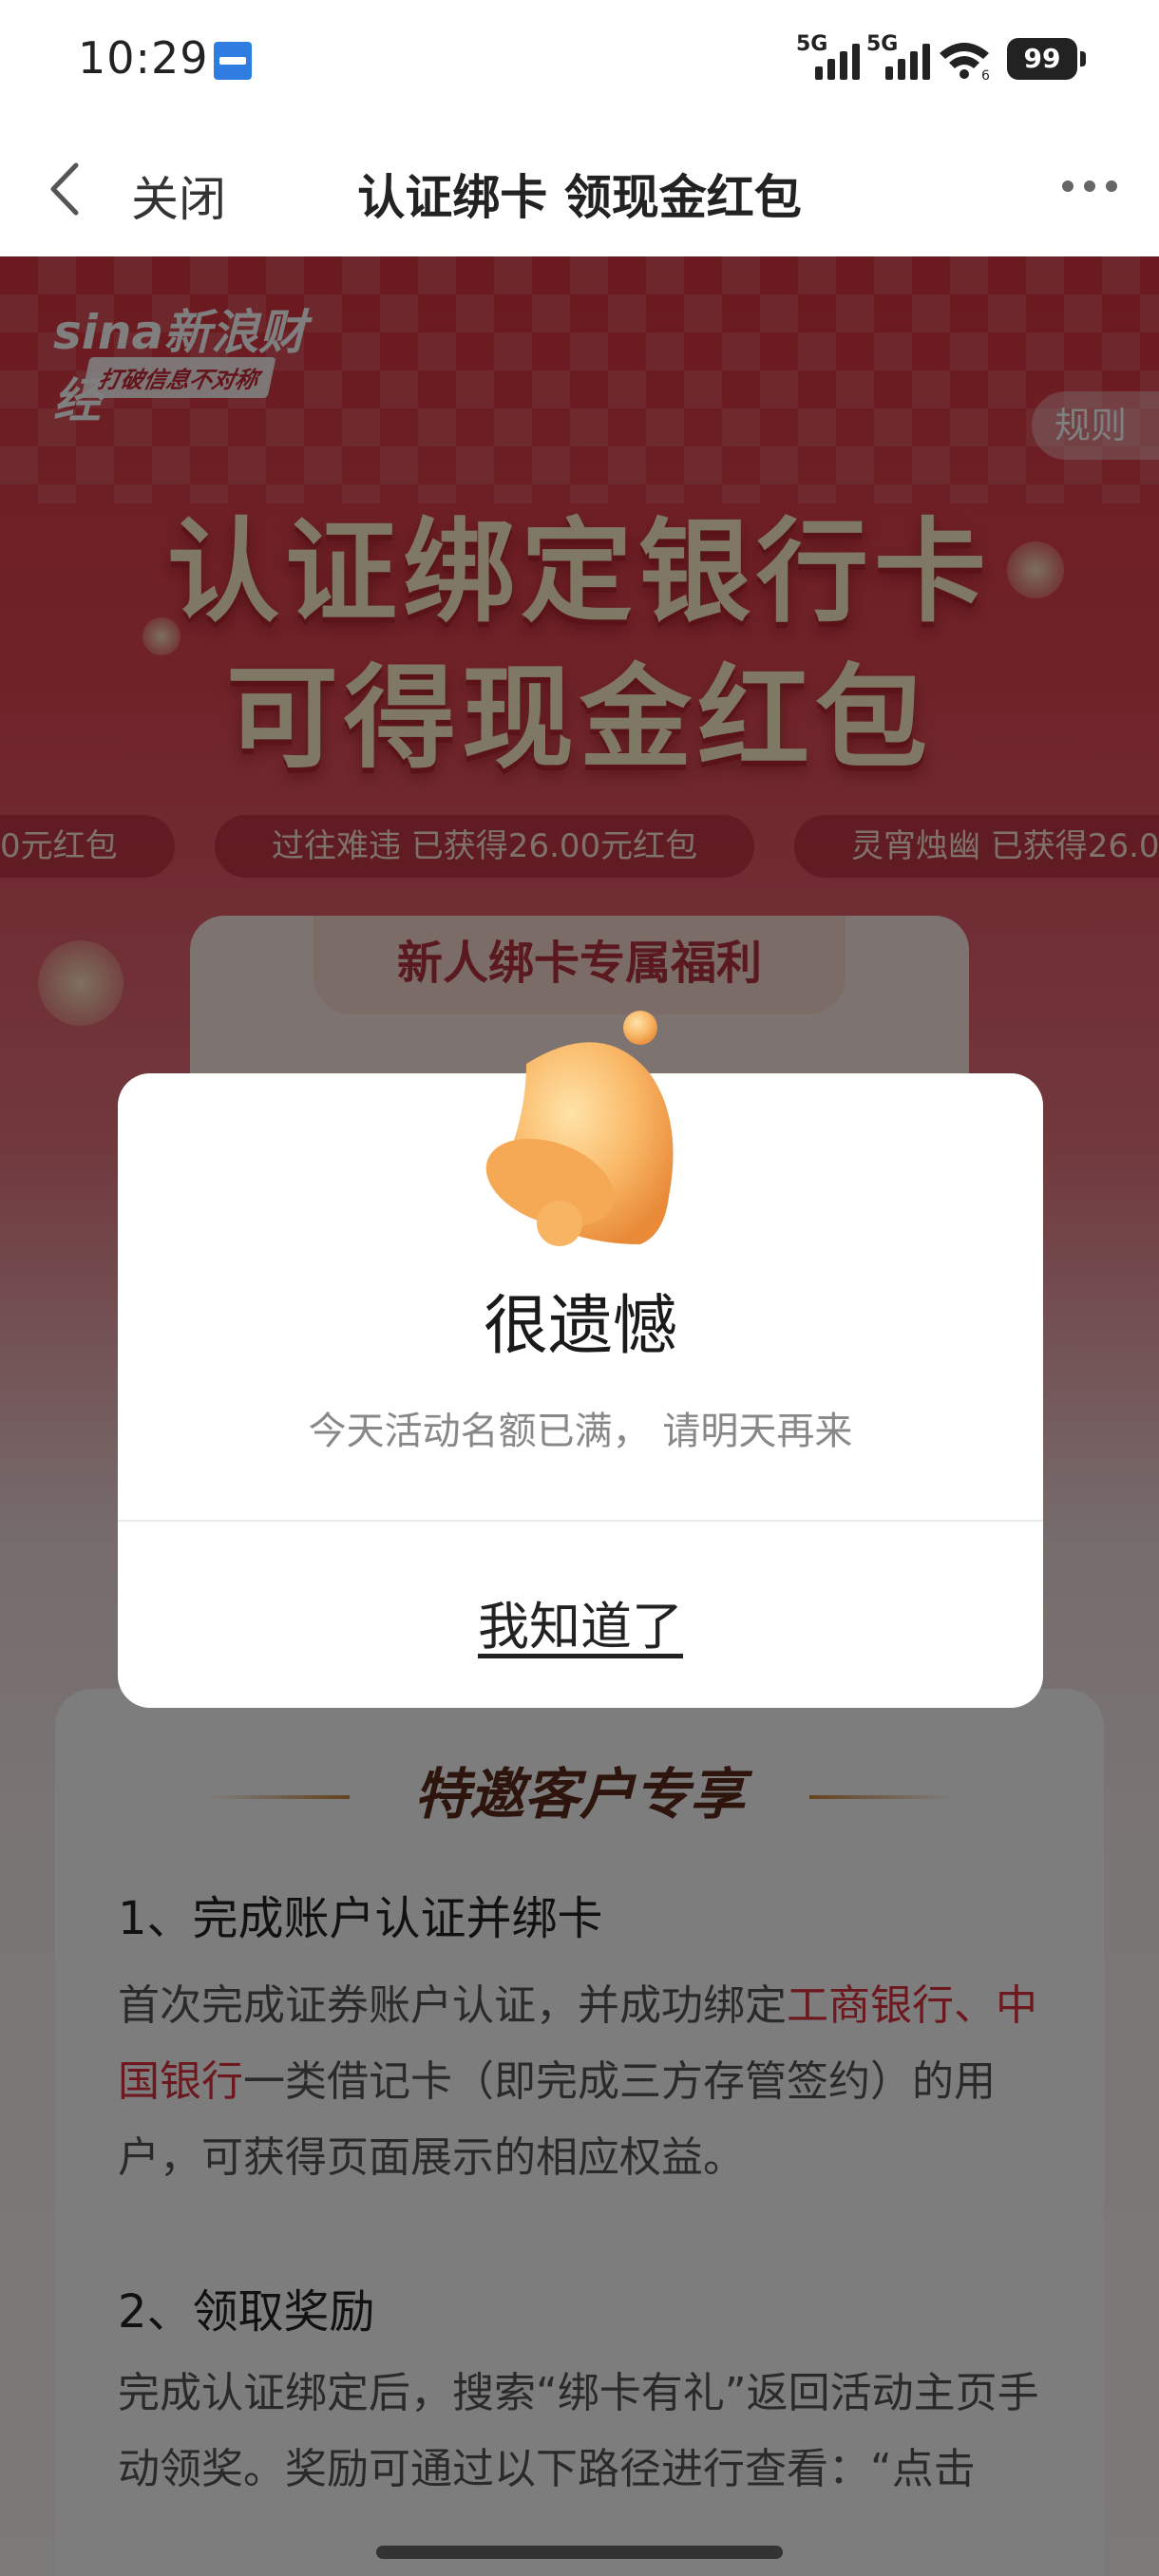  Describe the element at coordinates (580, 1621) in the screenshot. I see `acknowledge-button: 我知道了` at that location.